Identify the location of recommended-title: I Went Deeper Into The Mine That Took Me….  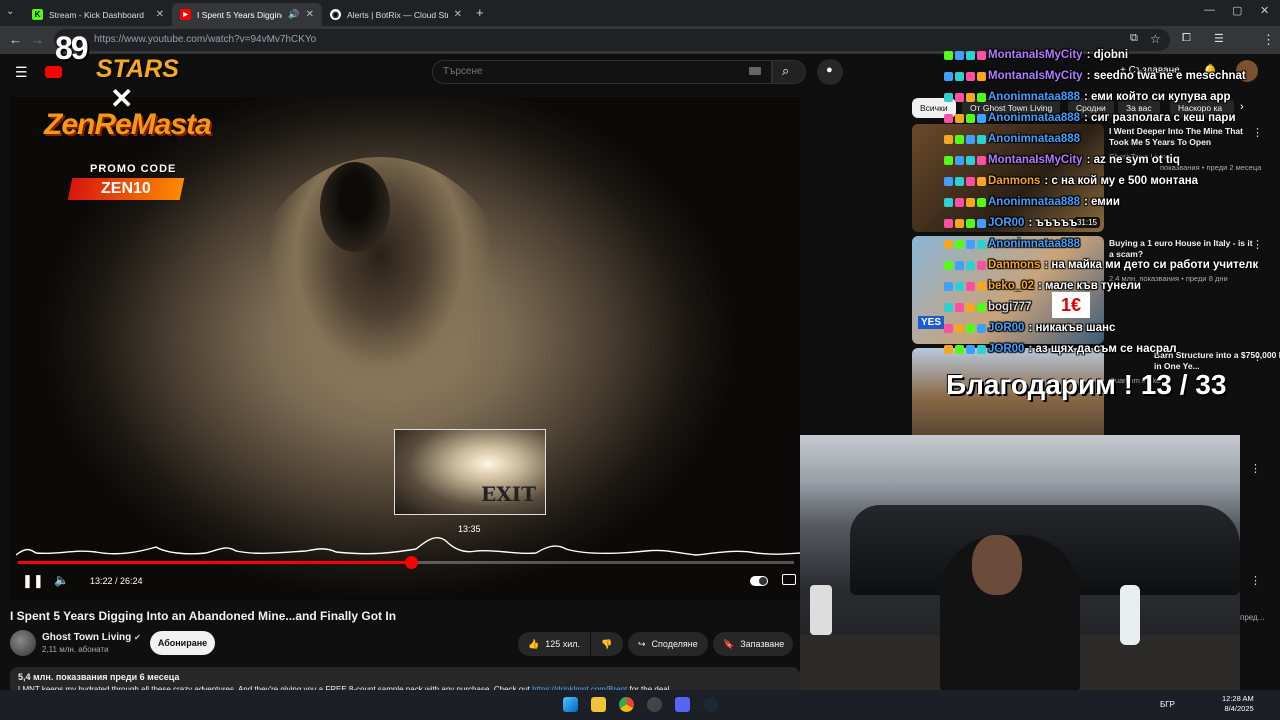
(1184, 137).